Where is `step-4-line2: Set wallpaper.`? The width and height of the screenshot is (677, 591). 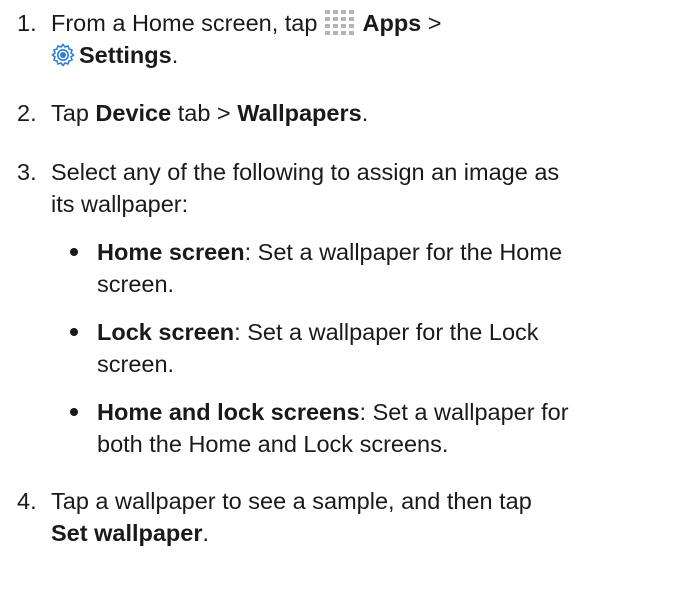
step-4-line2: Set wallpaper. is located at coordinates (130, 533).